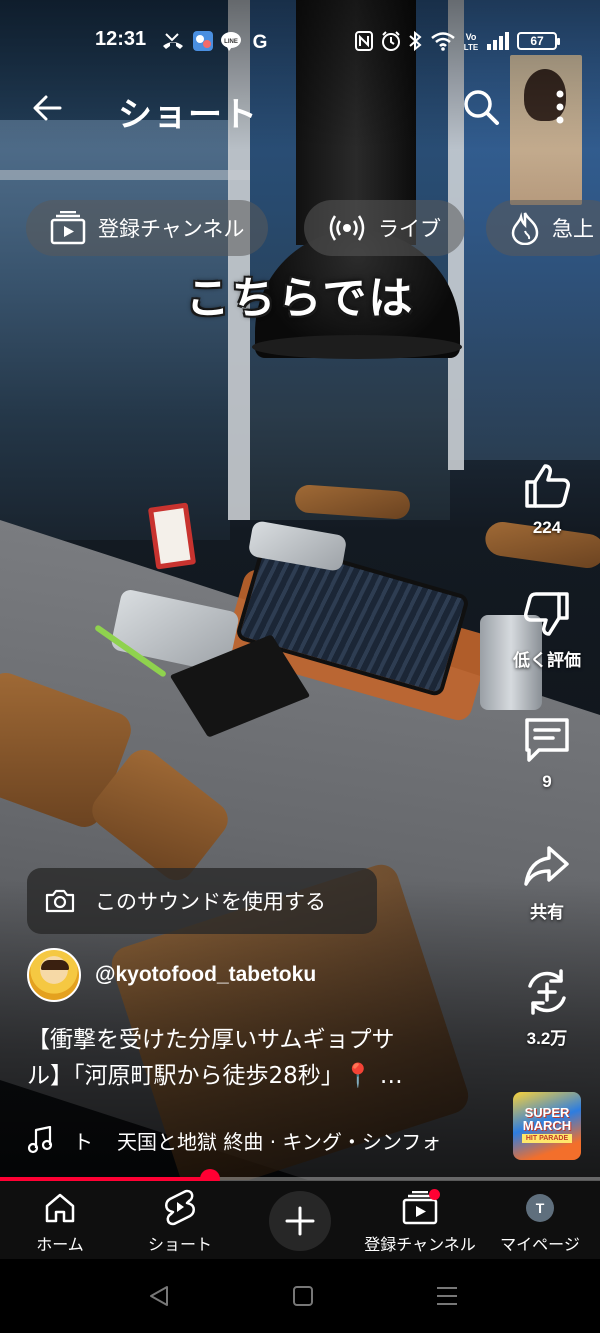  What do you see at coordinates (420, 1244) in the screenshot?
I see `nav-label: 登録チャンネル` at bounding box center [420, 1244].